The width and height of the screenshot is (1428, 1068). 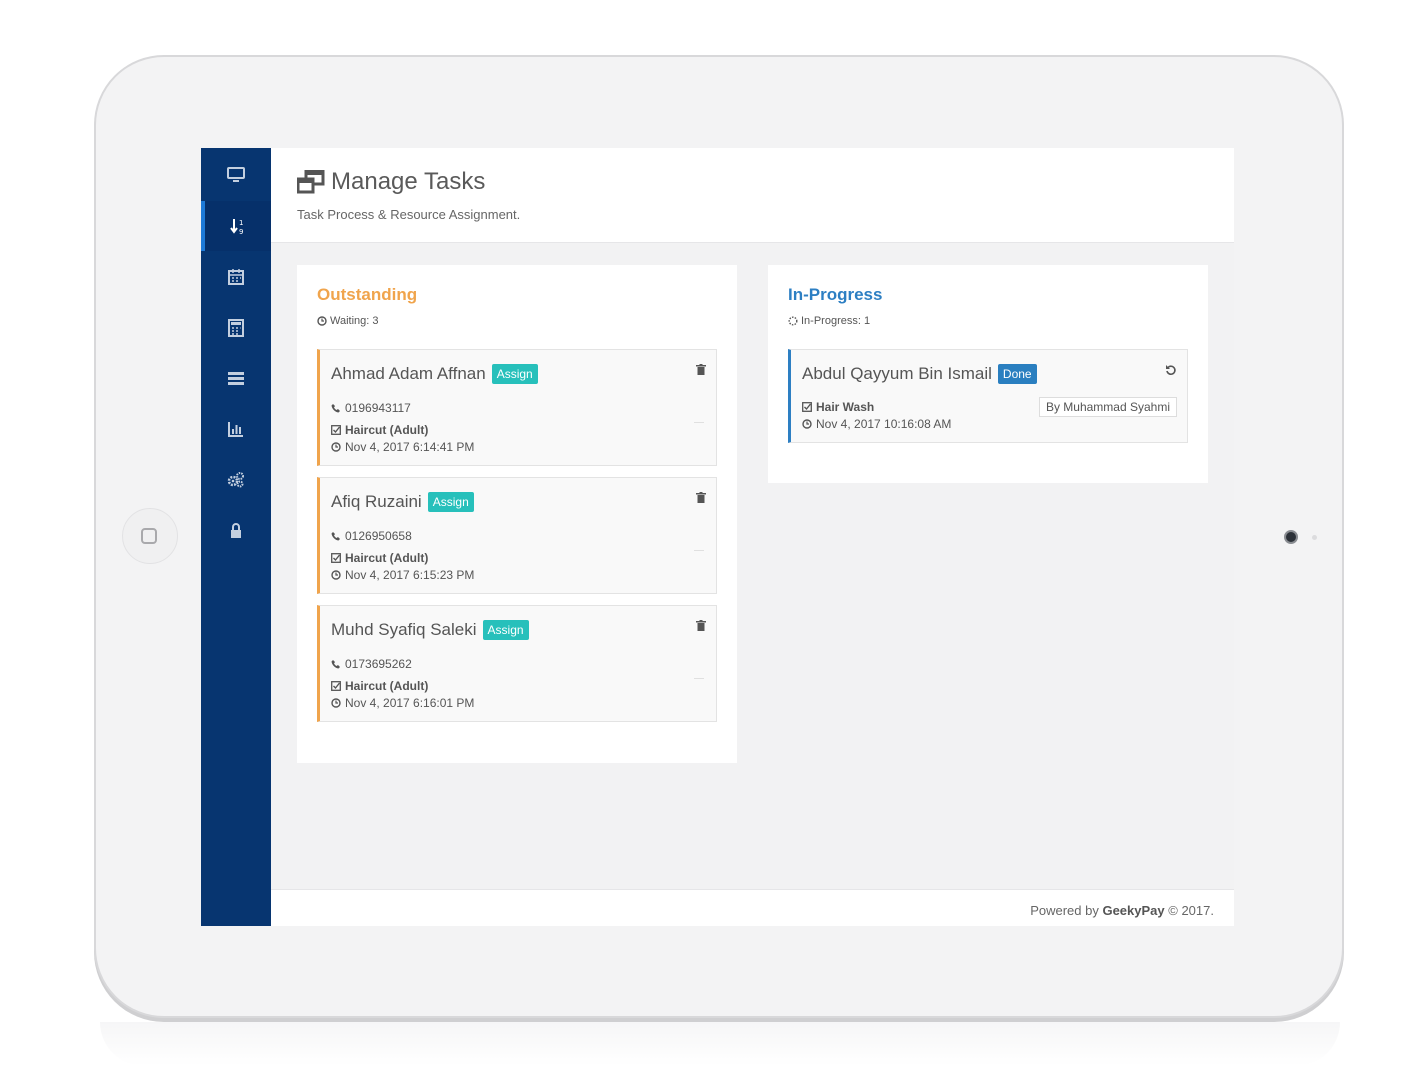 I want to click on card-header: Muhd Syafiq Saleki Assign, so click(x=430, y=630).